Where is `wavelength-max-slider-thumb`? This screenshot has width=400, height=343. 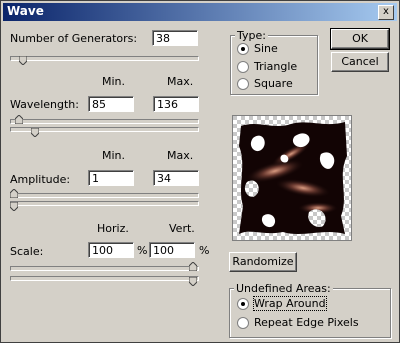
wavelength-max-slider-thumb is located at coordinates (35, 132).